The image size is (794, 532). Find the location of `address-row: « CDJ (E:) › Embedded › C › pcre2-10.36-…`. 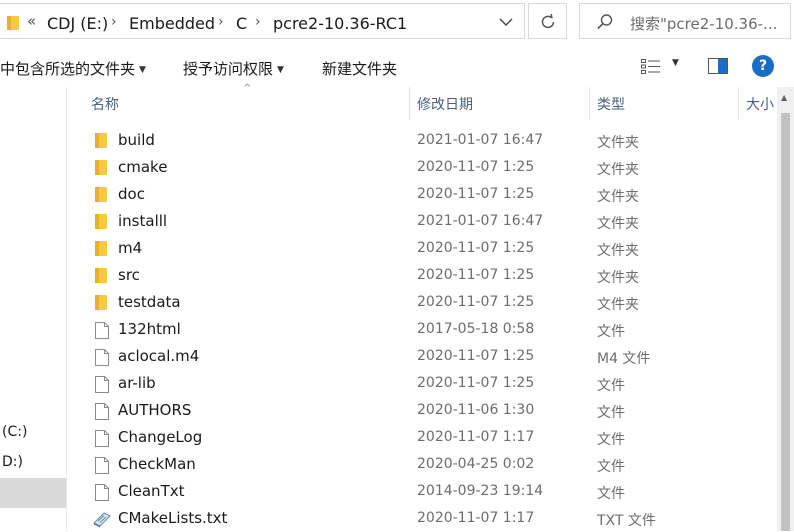

address-row: « CDJ (E:) › Embedded › C › pcre2-10.36-… is located at coordinates (397, 23).